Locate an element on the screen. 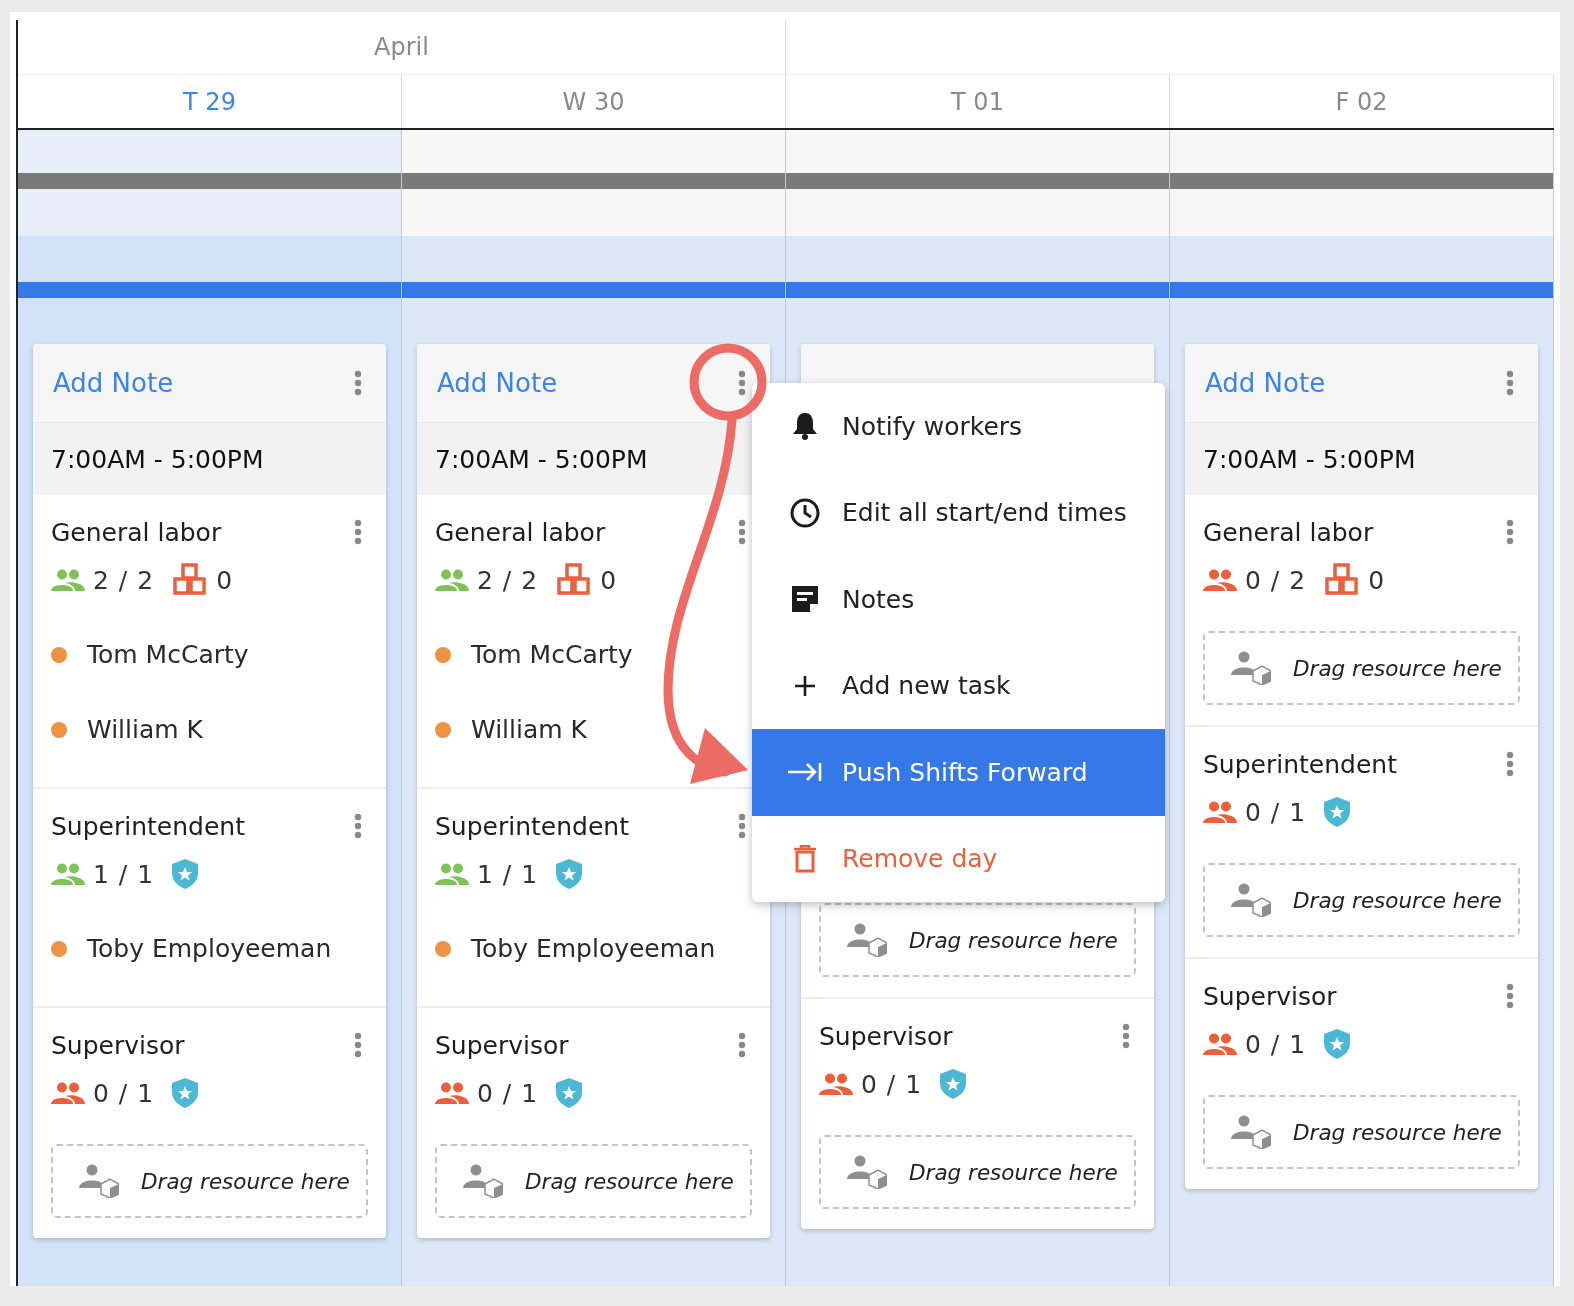 The height and width of the screenshot is (1306, 1574). plus-icon is located at coordinates (805, 685).